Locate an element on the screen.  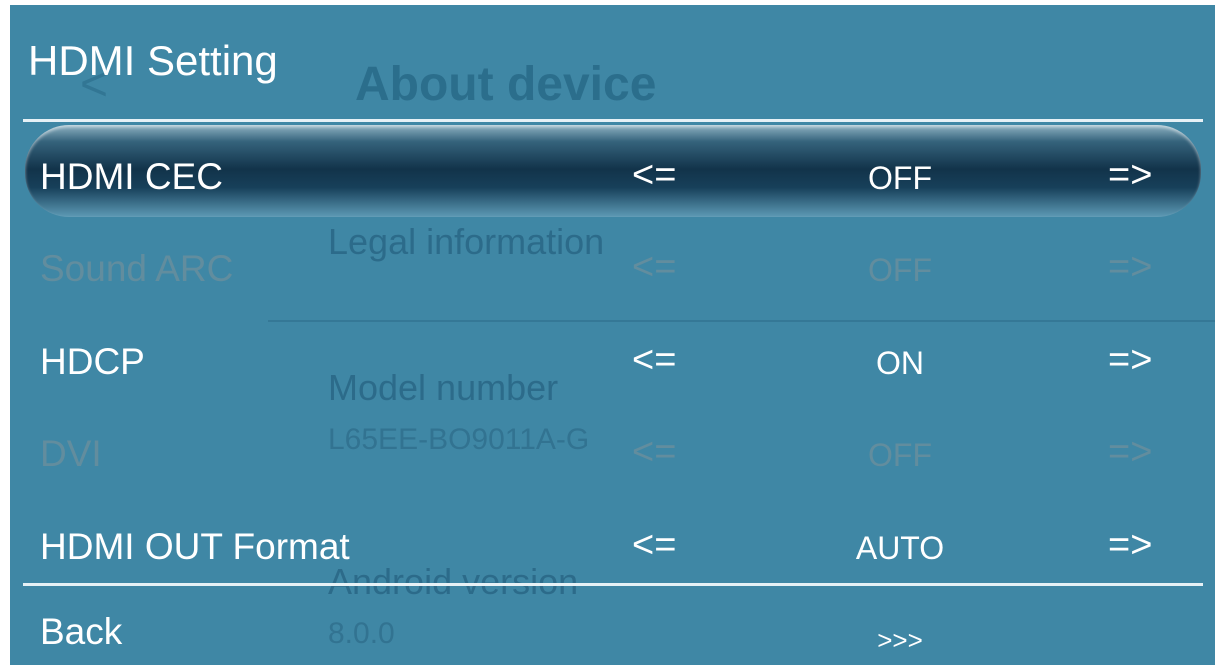
background-screen-title: About device is located at coordinates (506, 84).